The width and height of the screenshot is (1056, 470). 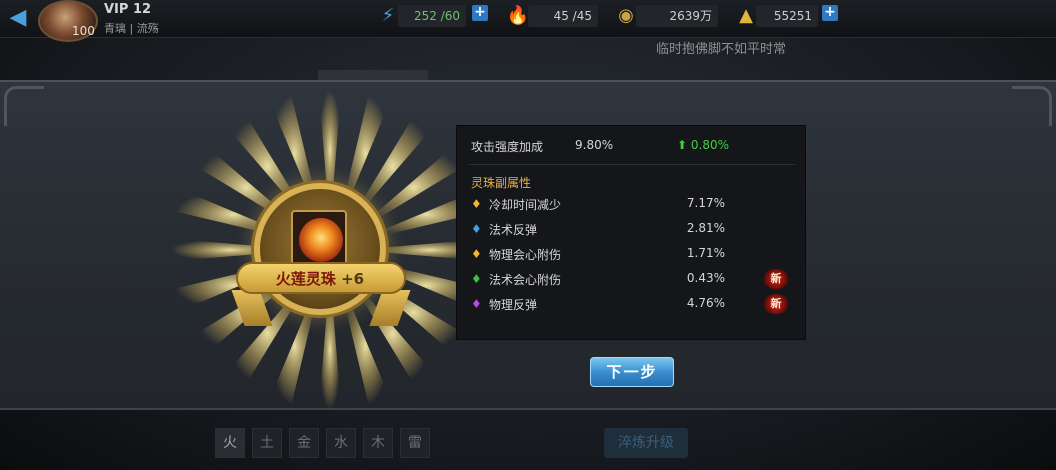 What do you see at coordinates (128, 9) in the screenshot?
I see `vip-label: VIP 12` at bounding box center [128, 9].